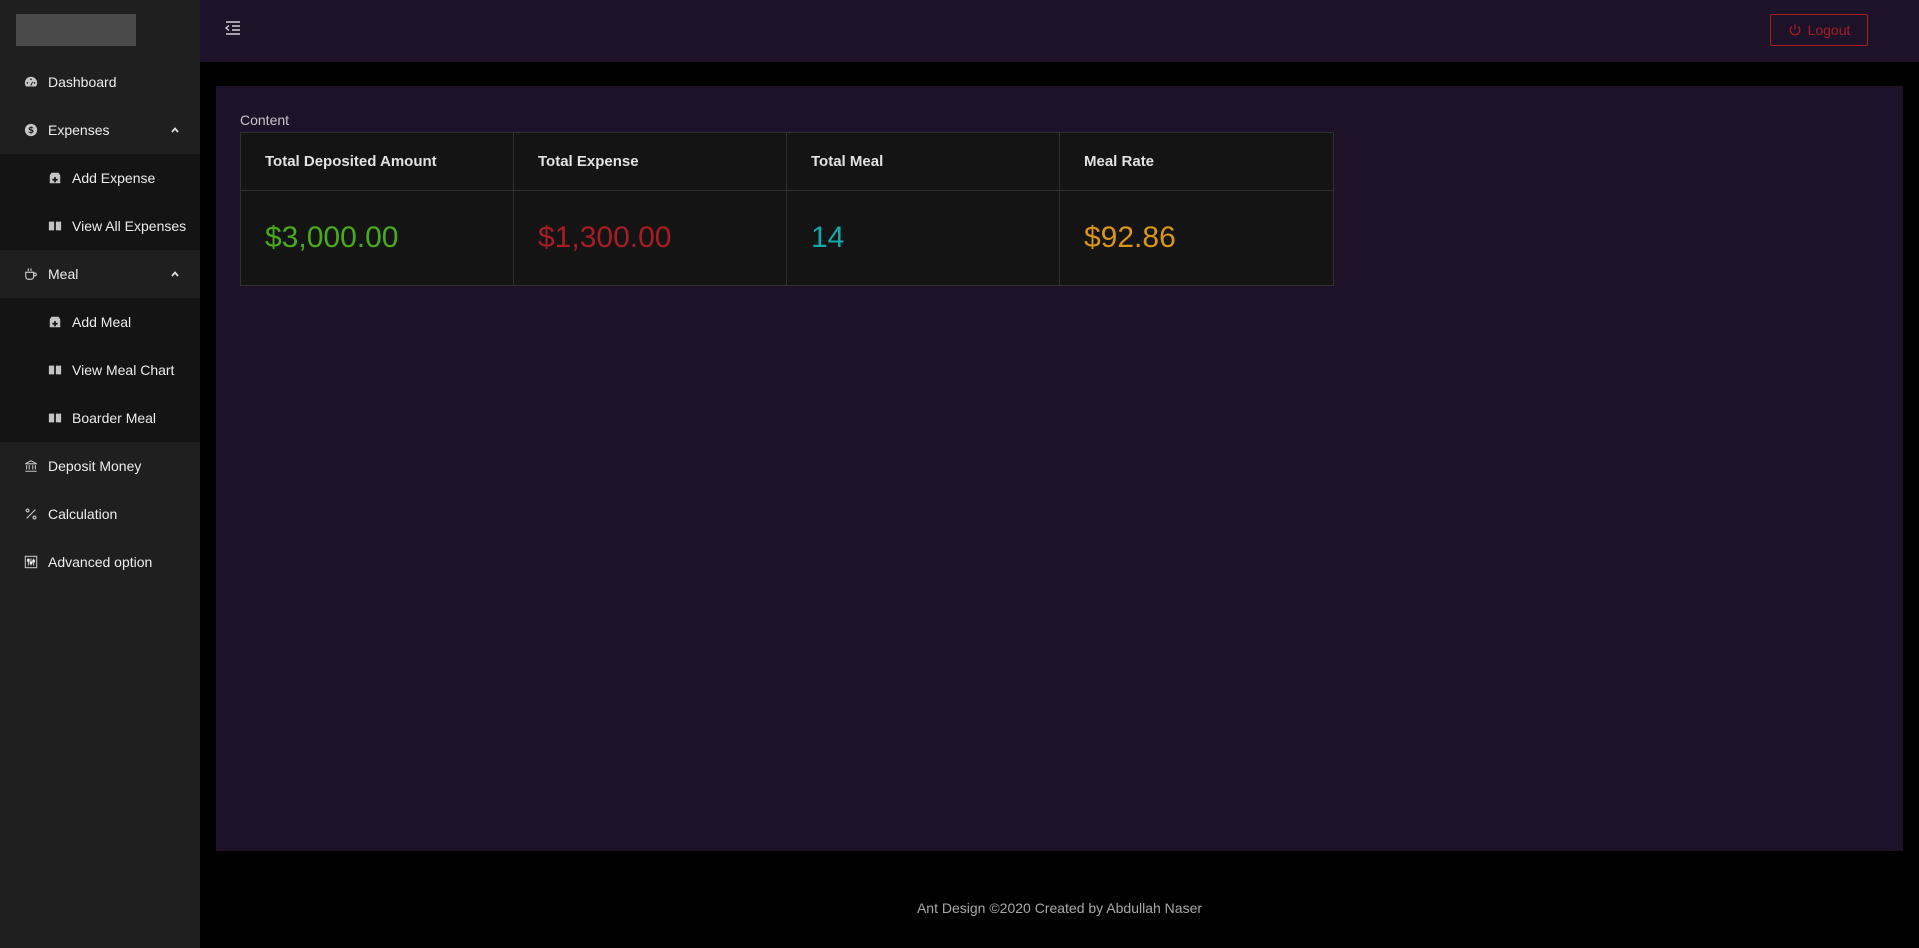  I want to click on sidebar-item-label: View All Expenses, so click(129, 226).